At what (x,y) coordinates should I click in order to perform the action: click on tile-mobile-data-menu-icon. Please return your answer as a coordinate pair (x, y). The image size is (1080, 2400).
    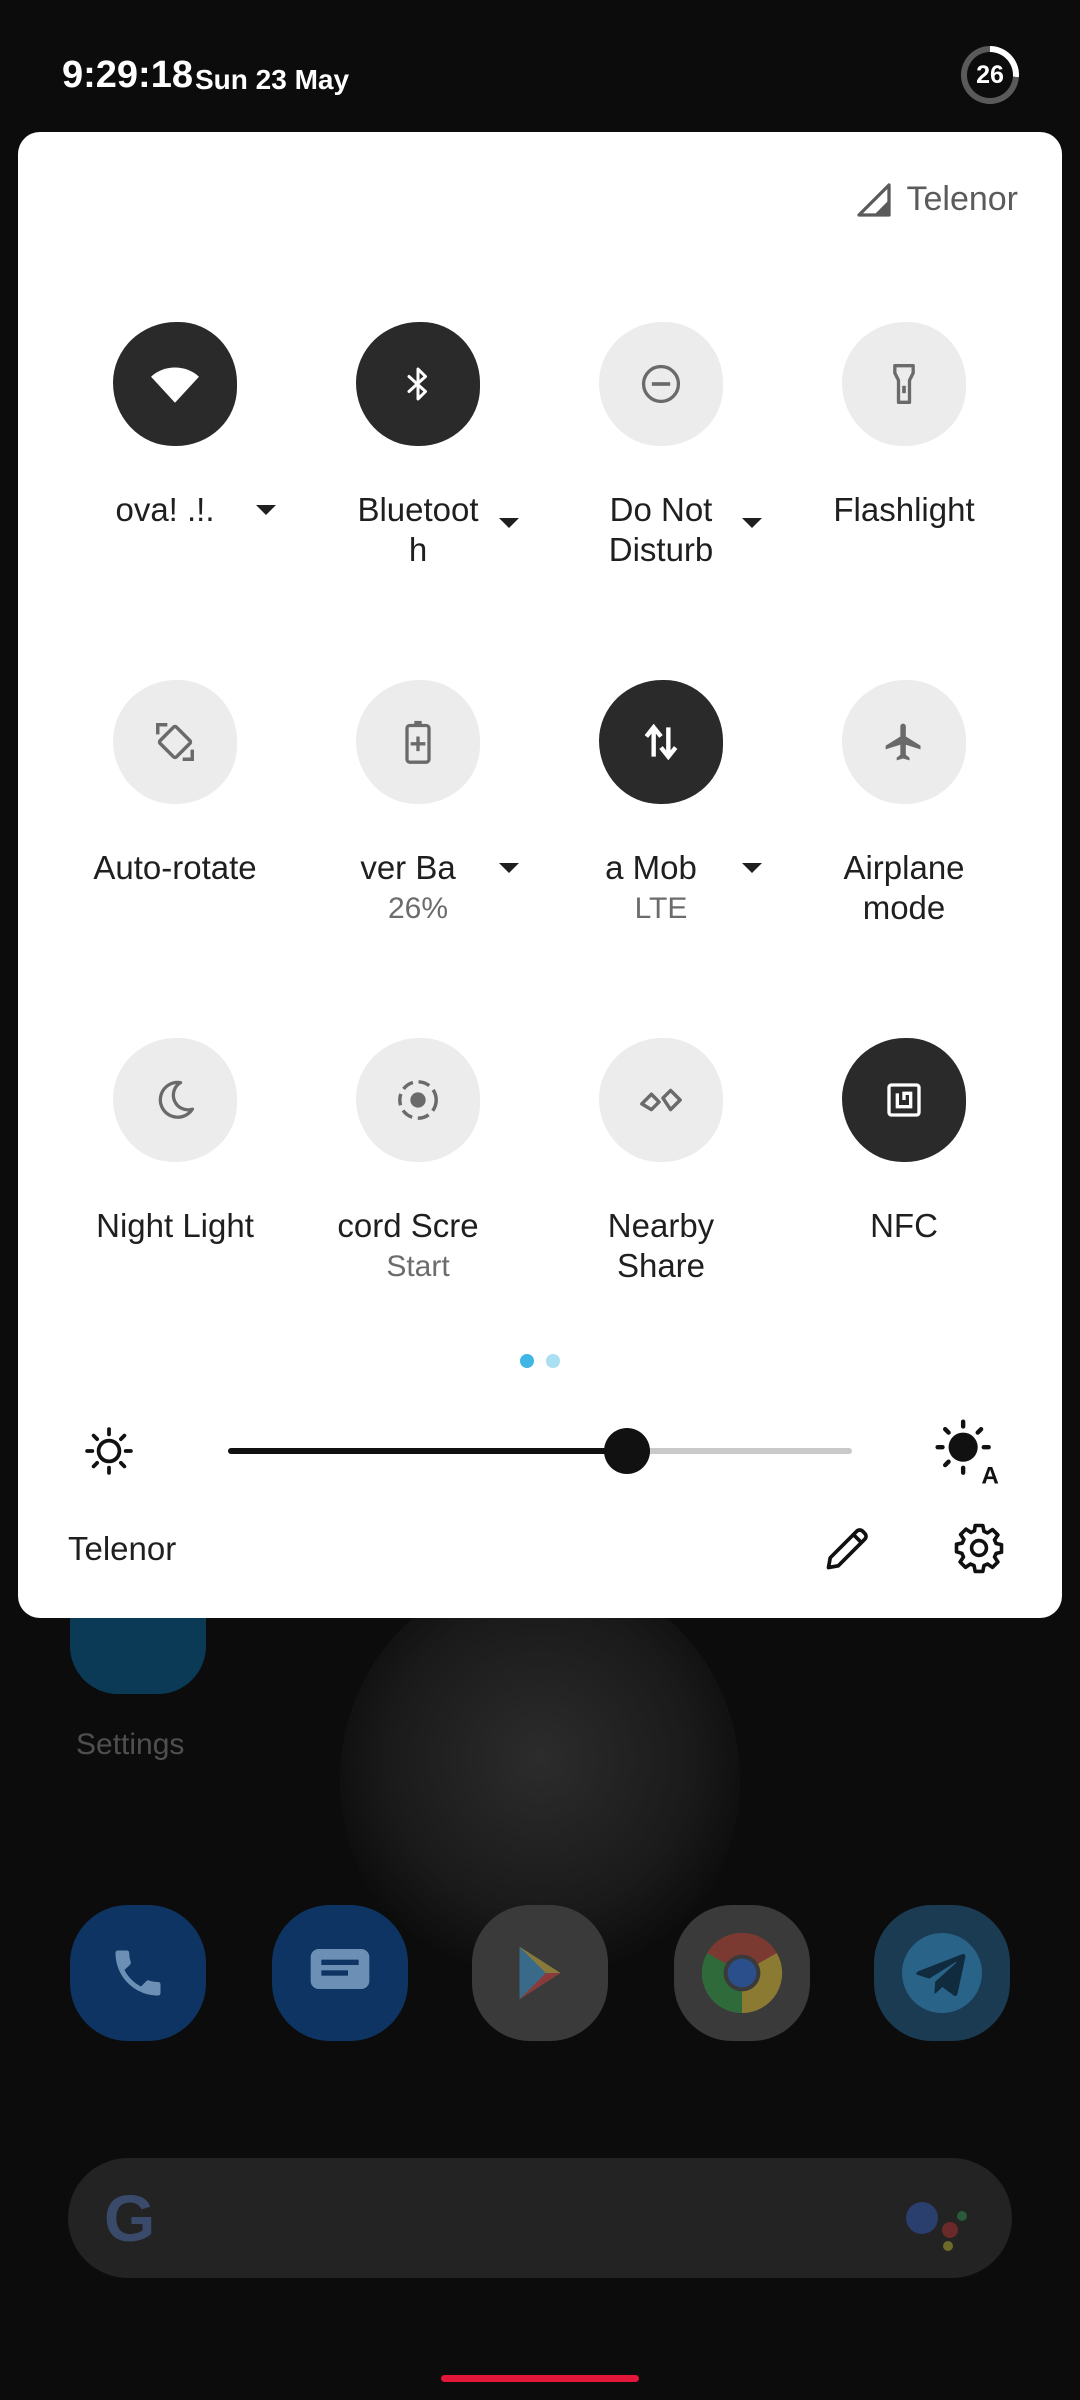
    Looking at the image, I should click on (752, 868).